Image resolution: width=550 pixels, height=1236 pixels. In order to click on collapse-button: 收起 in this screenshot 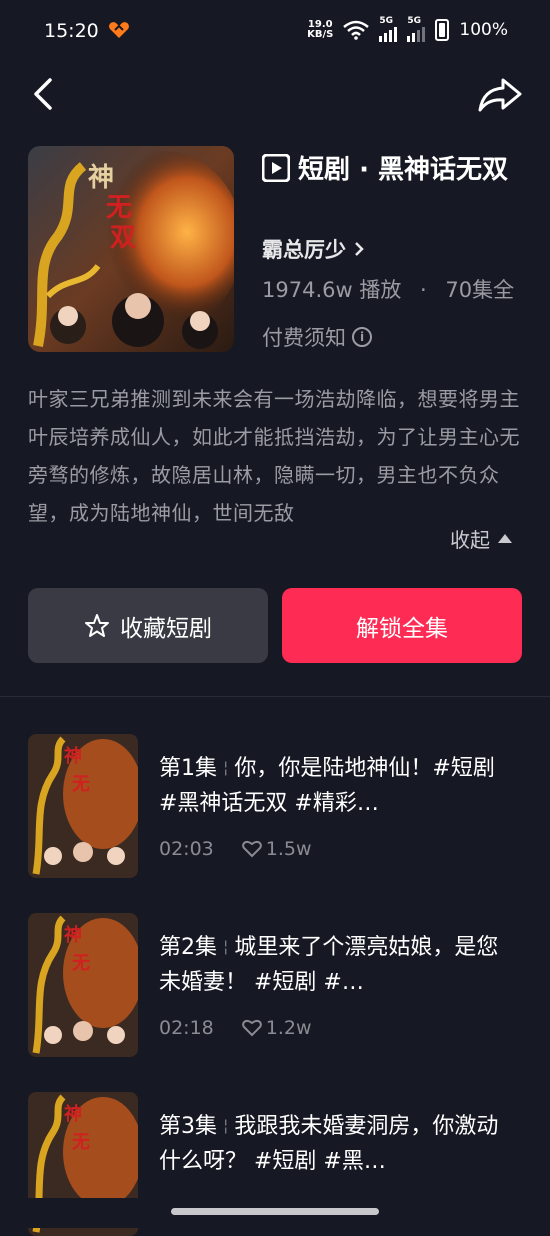, I will do `click(481, 538)`.